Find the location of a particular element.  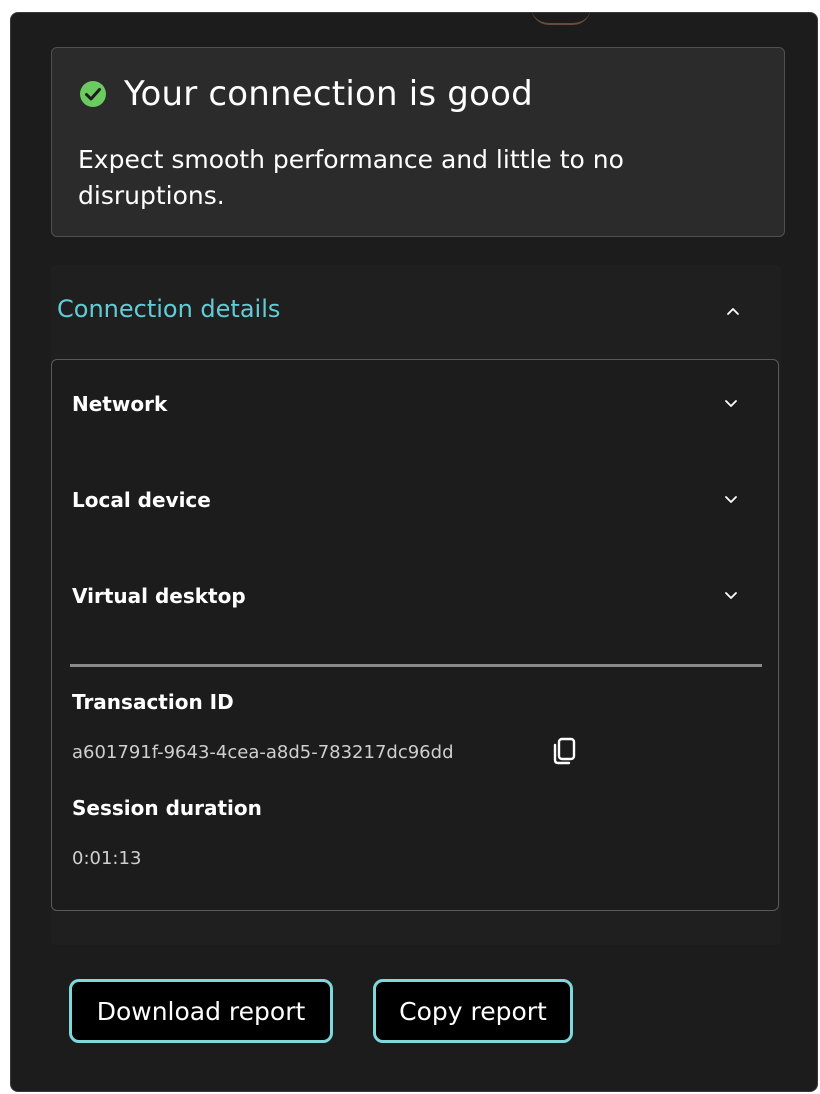

row-local-device: Local device is located at coordinates (415, 502).